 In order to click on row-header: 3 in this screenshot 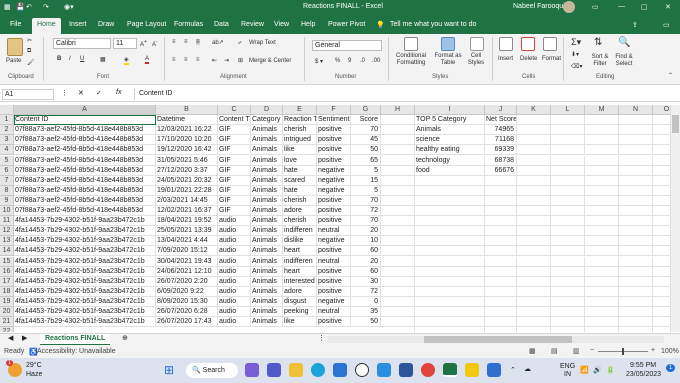, I will do `click(7, 140)`.